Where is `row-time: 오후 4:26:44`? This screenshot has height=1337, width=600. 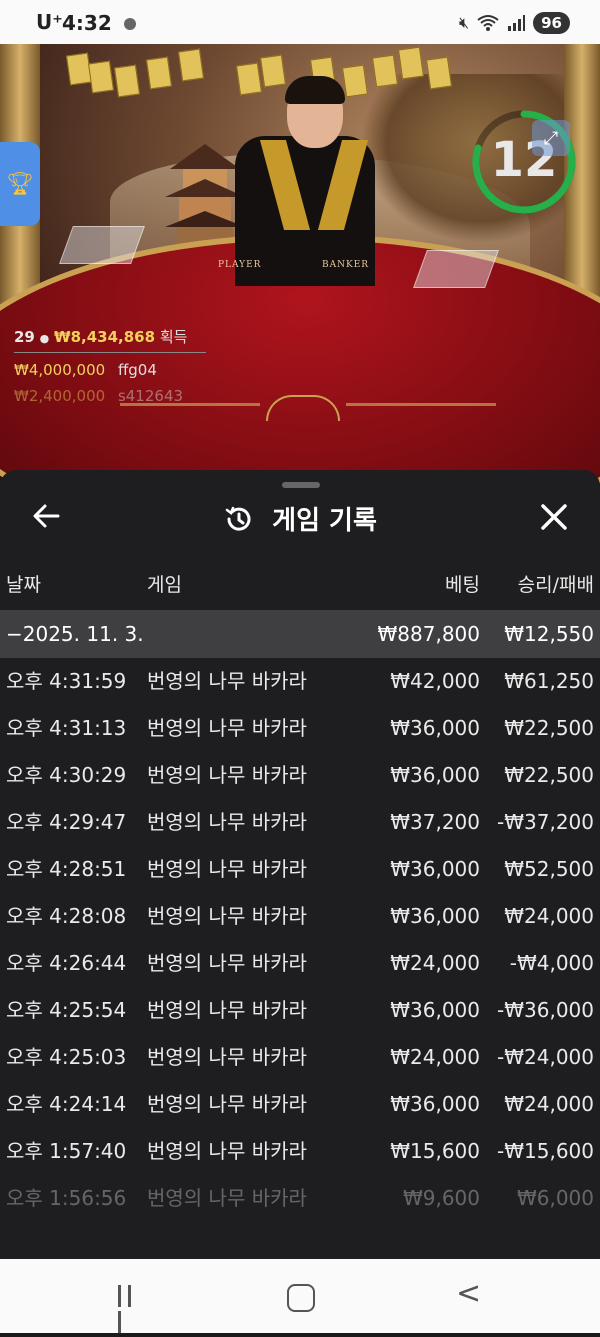 row-time: 오후 4:26:44 is located at coordinates (66, 963).